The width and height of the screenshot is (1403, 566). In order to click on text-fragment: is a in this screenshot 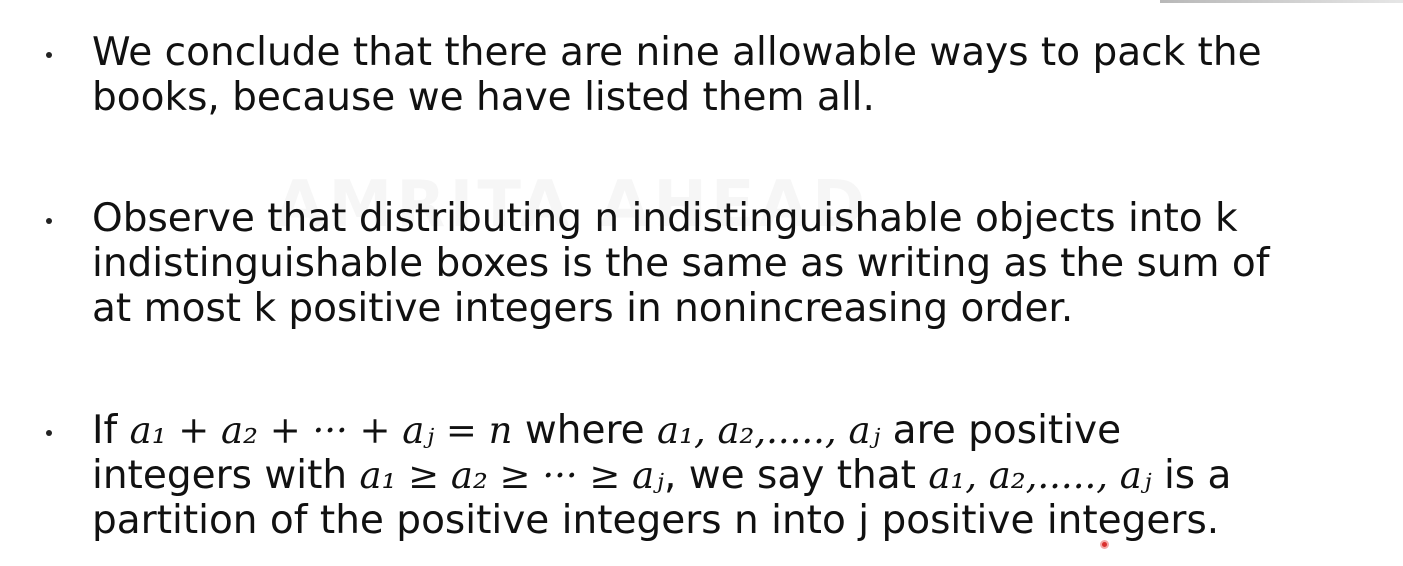, I will do `click(1191, 475)`.